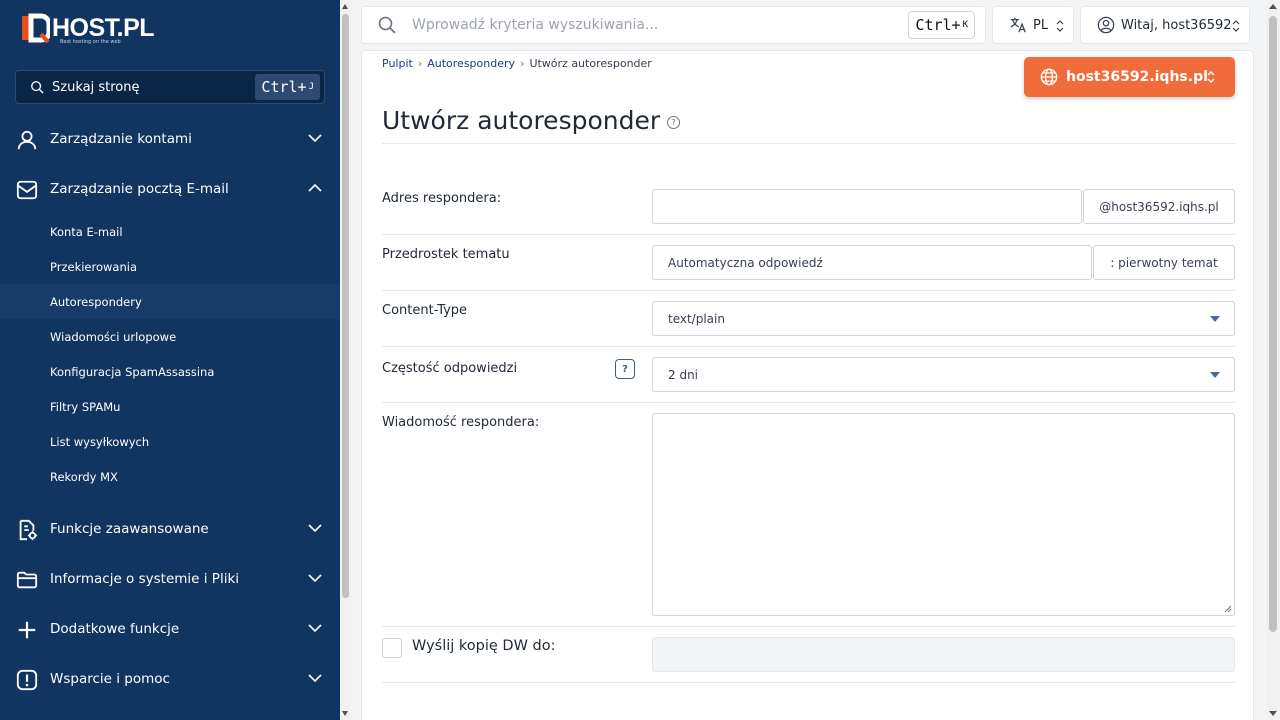  What do you see at coordinates (461, 422) in the screenshot?
I see `message-label: Wiadomość respondera:` at bounding box center [461, 422].